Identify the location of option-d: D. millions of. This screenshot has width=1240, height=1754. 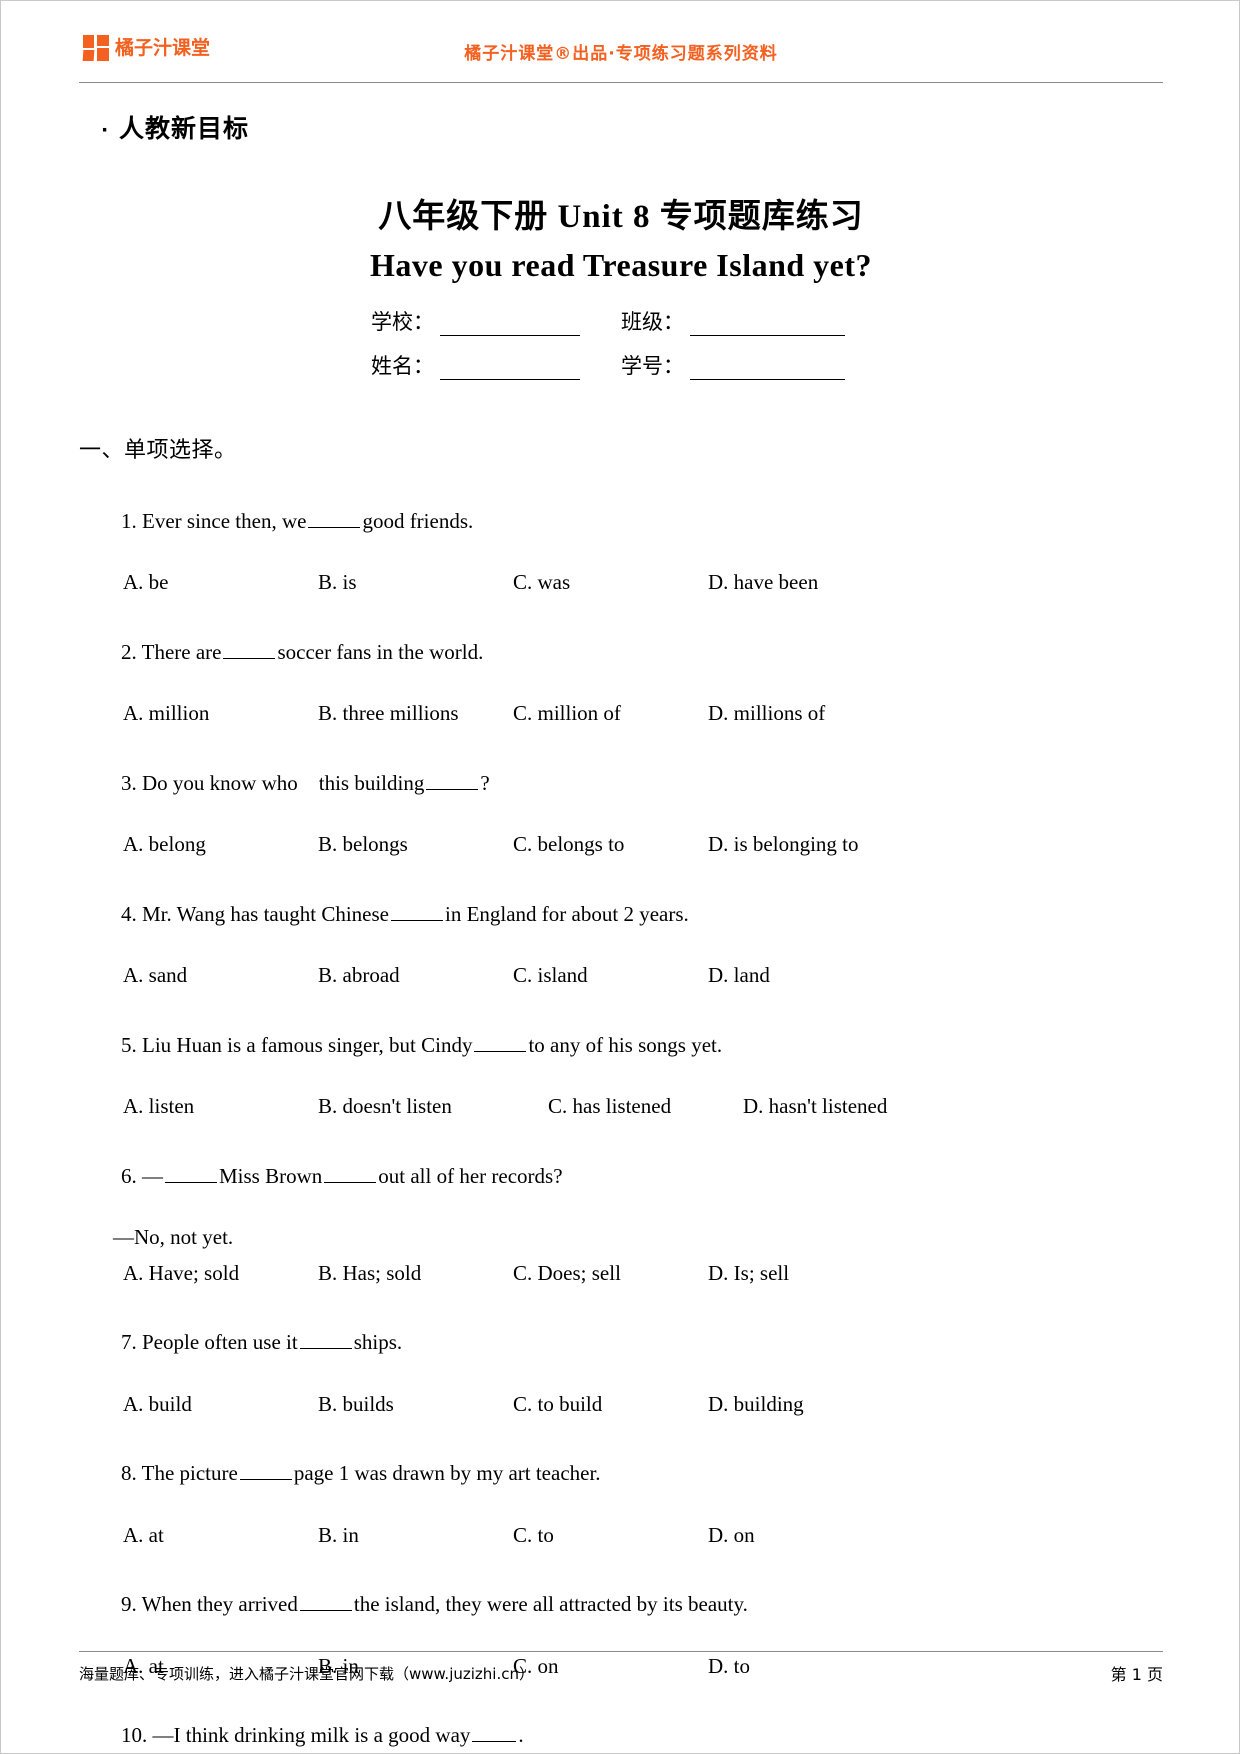
(766, 713).